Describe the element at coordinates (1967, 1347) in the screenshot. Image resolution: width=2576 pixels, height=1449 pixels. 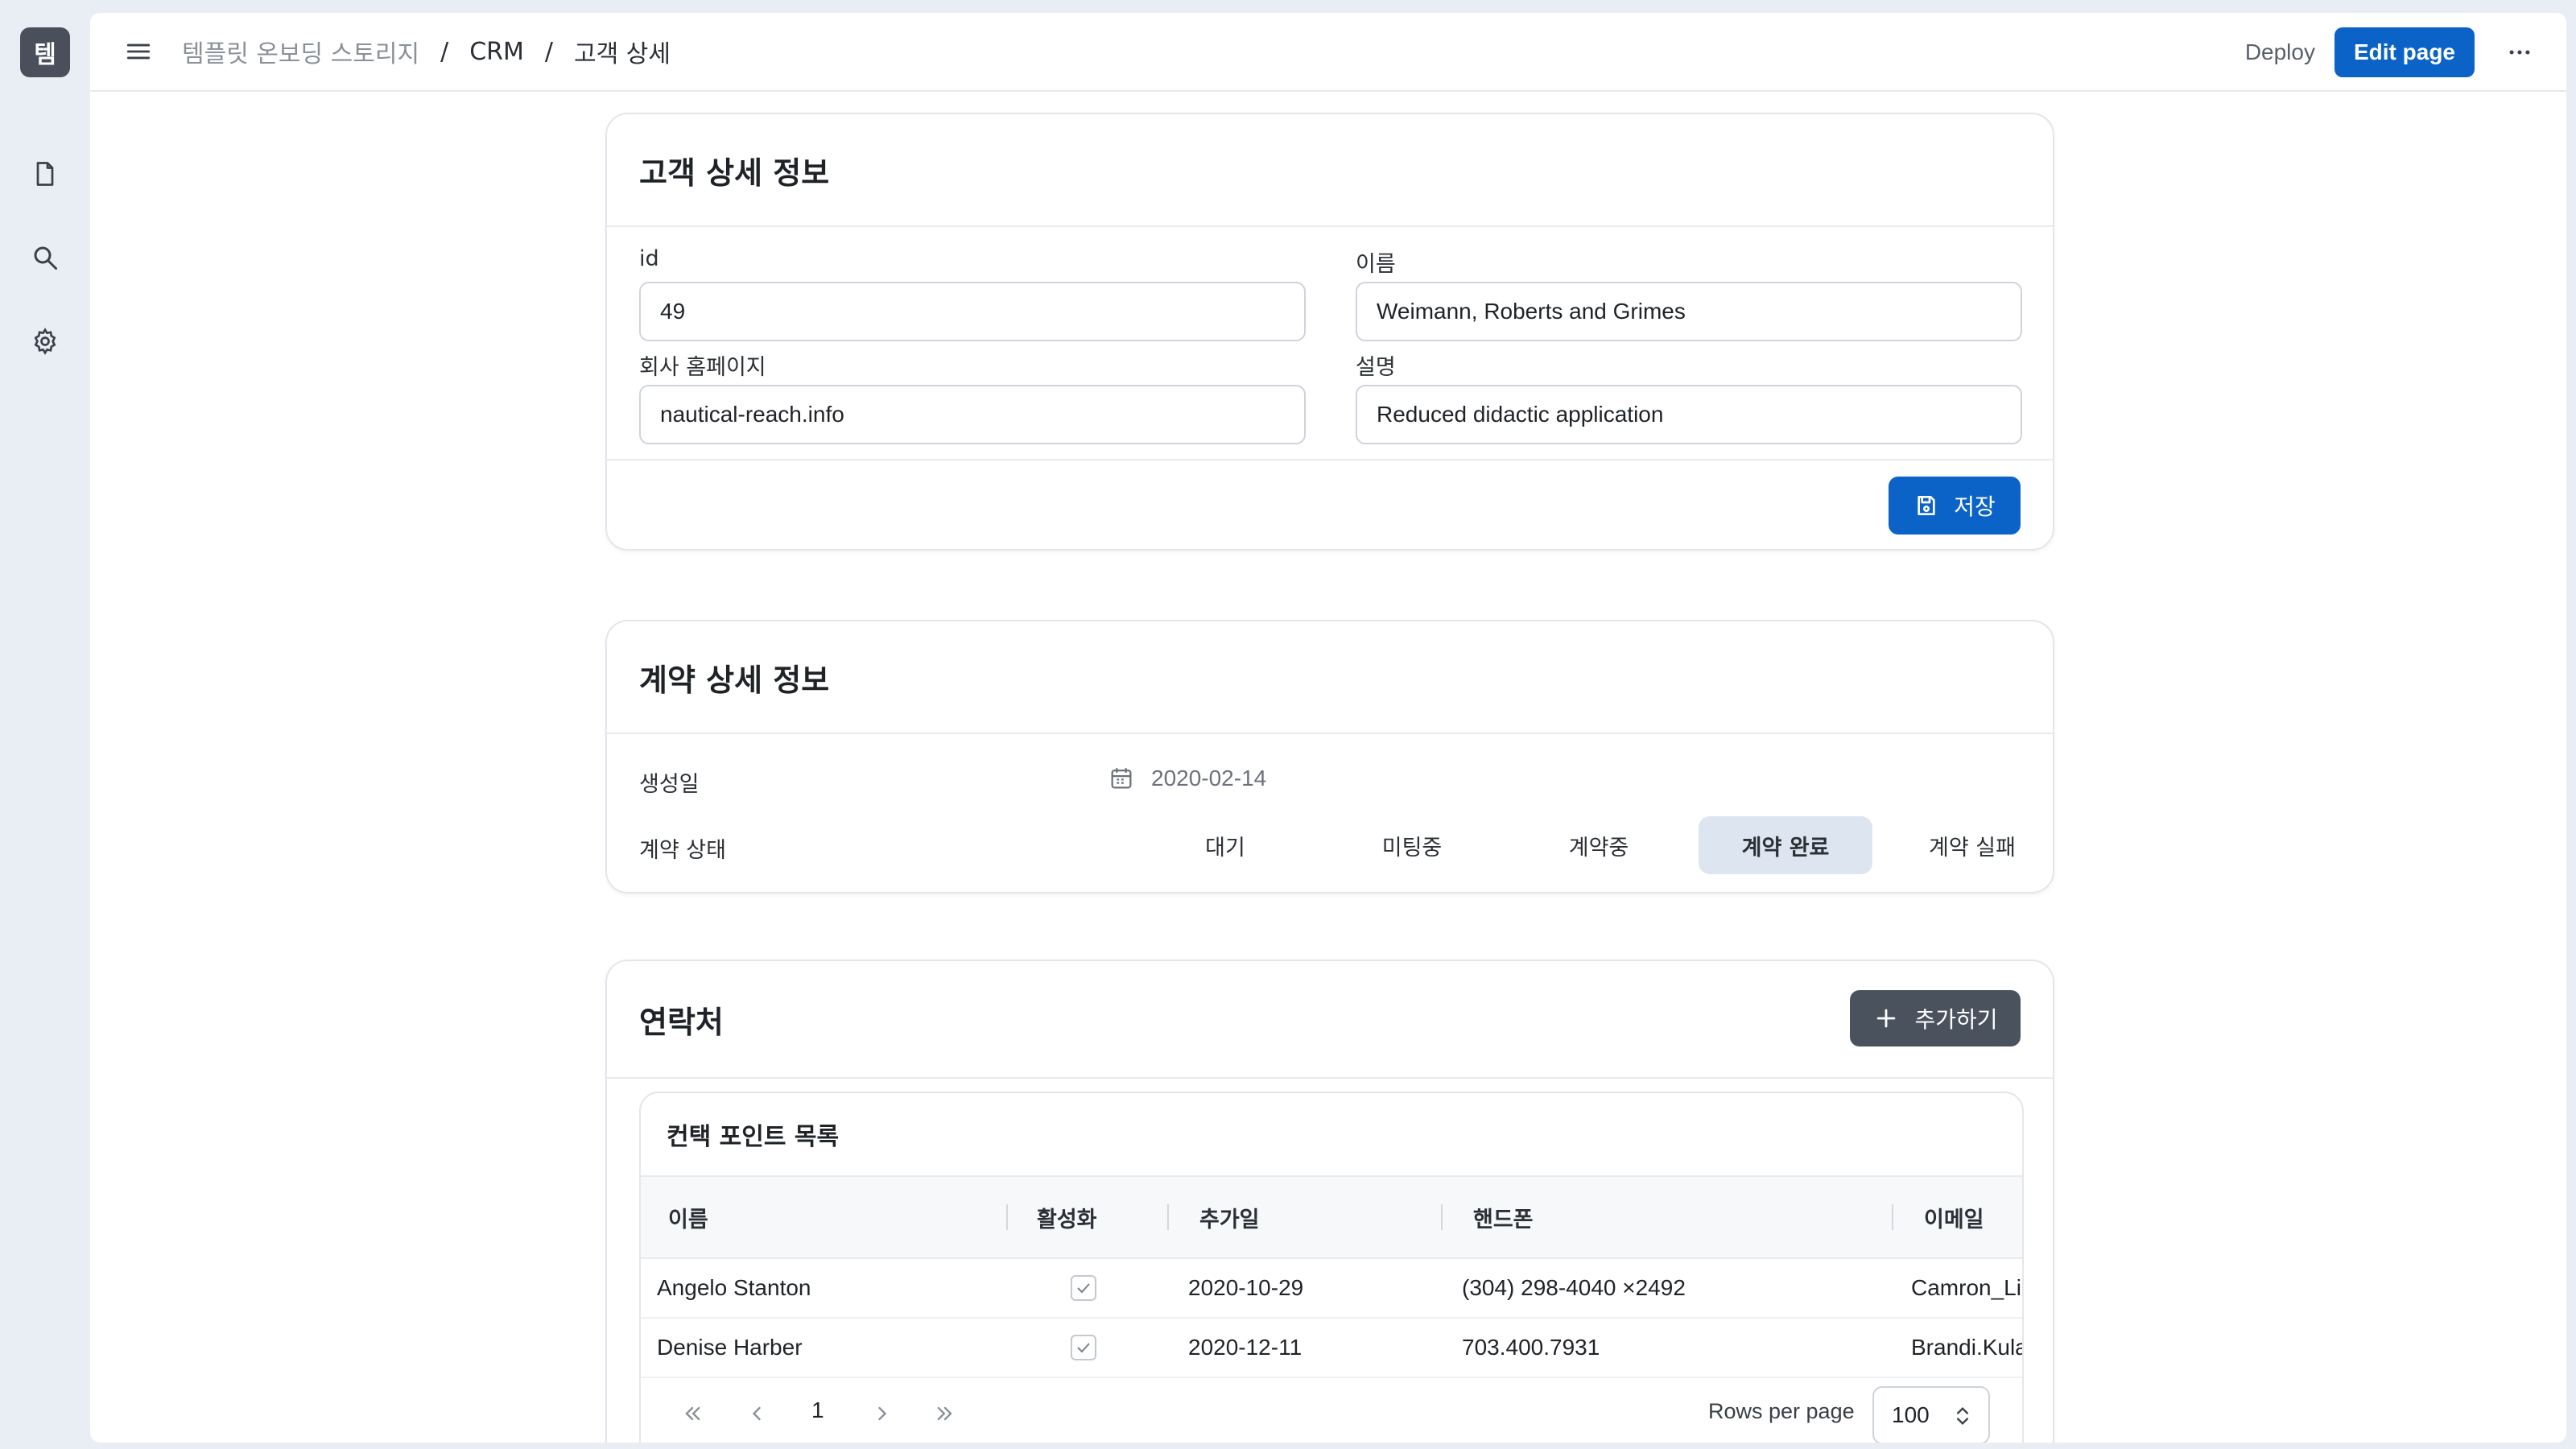
I see `cell-email: Brandi.Kula` at that location.